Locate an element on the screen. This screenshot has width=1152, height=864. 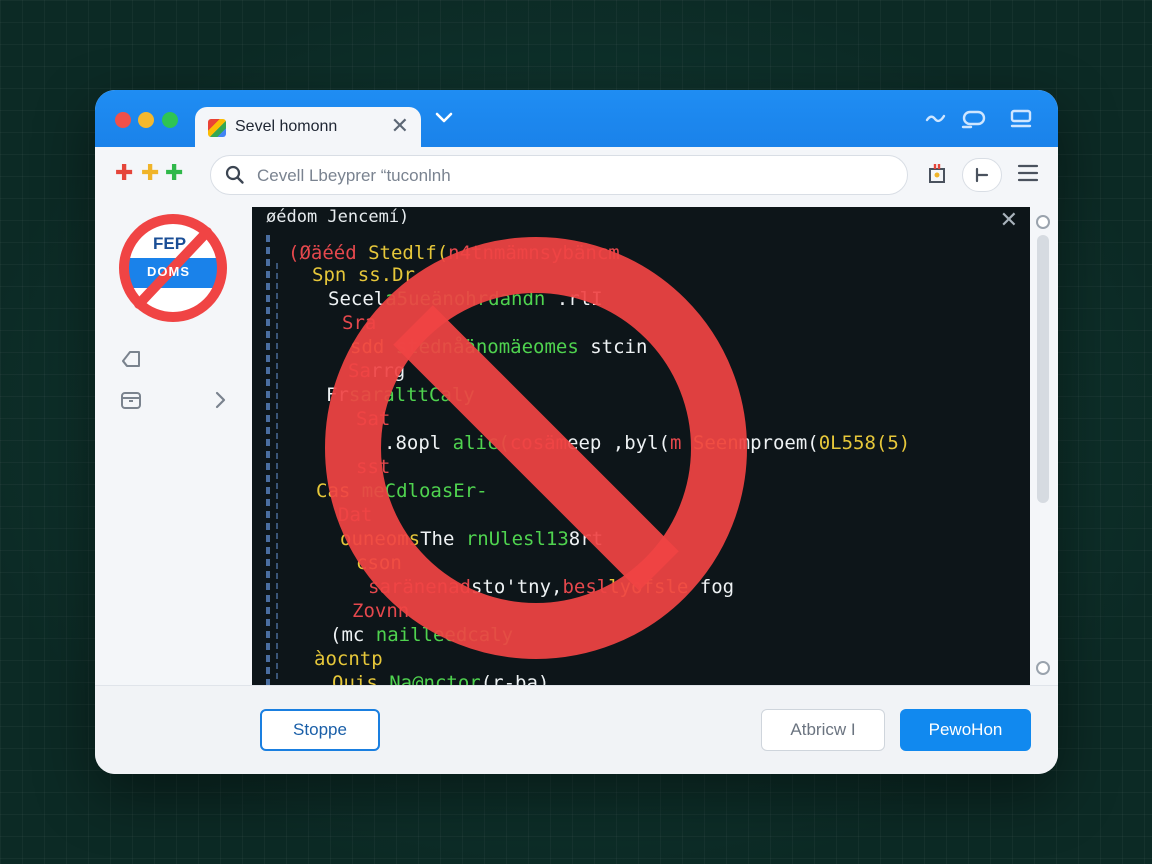
code-line: (mc nailleedcaly is located at coordinates (421, 635).